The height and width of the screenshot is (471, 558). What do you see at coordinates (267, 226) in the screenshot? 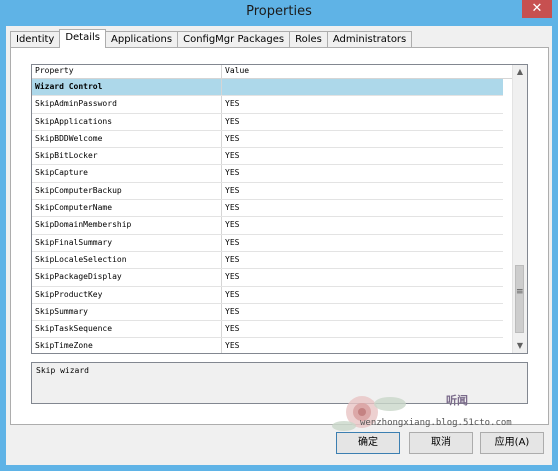
I see `table-row: SkipDomainMembership YES` at bounding box center [267, 226].